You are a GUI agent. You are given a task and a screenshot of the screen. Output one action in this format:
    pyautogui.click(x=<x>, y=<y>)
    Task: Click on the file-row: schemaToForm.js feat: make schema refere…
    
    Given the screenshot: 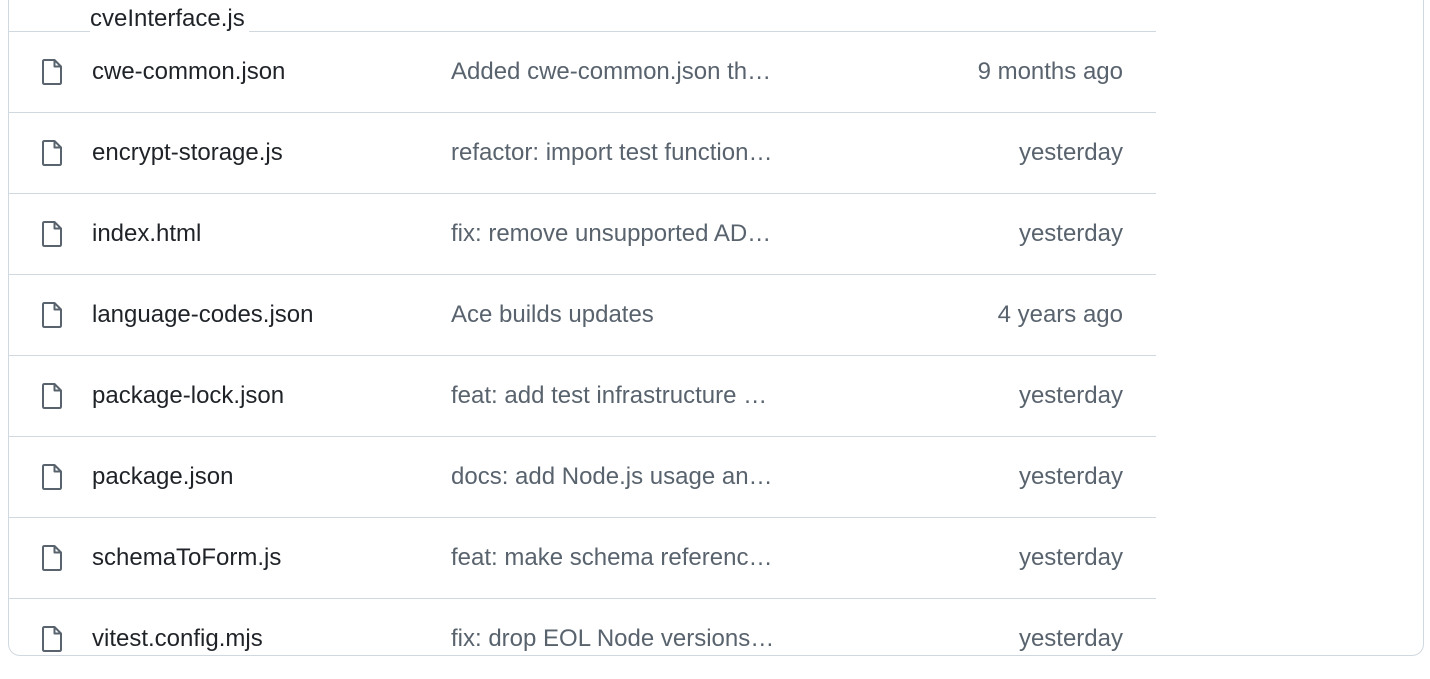 What is the action you would take?
    pyautogui.click(x=582, y=558)
    